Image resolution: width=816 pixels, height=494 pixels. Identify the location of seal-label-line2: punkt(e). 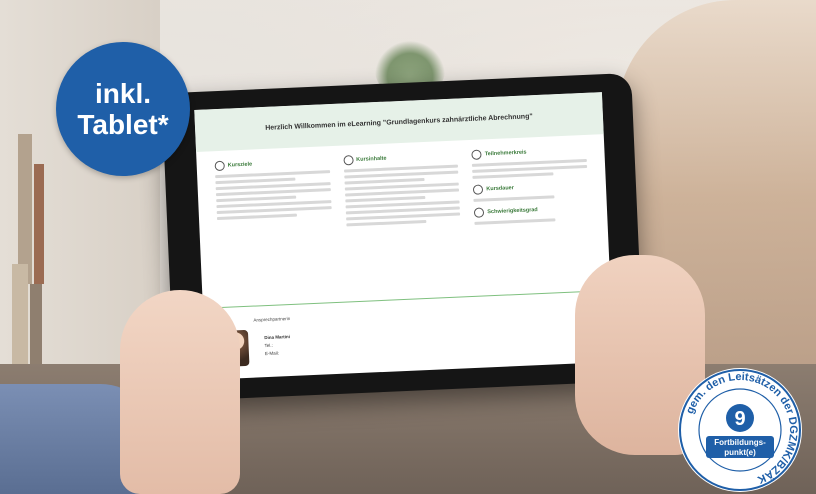
(740, 452).